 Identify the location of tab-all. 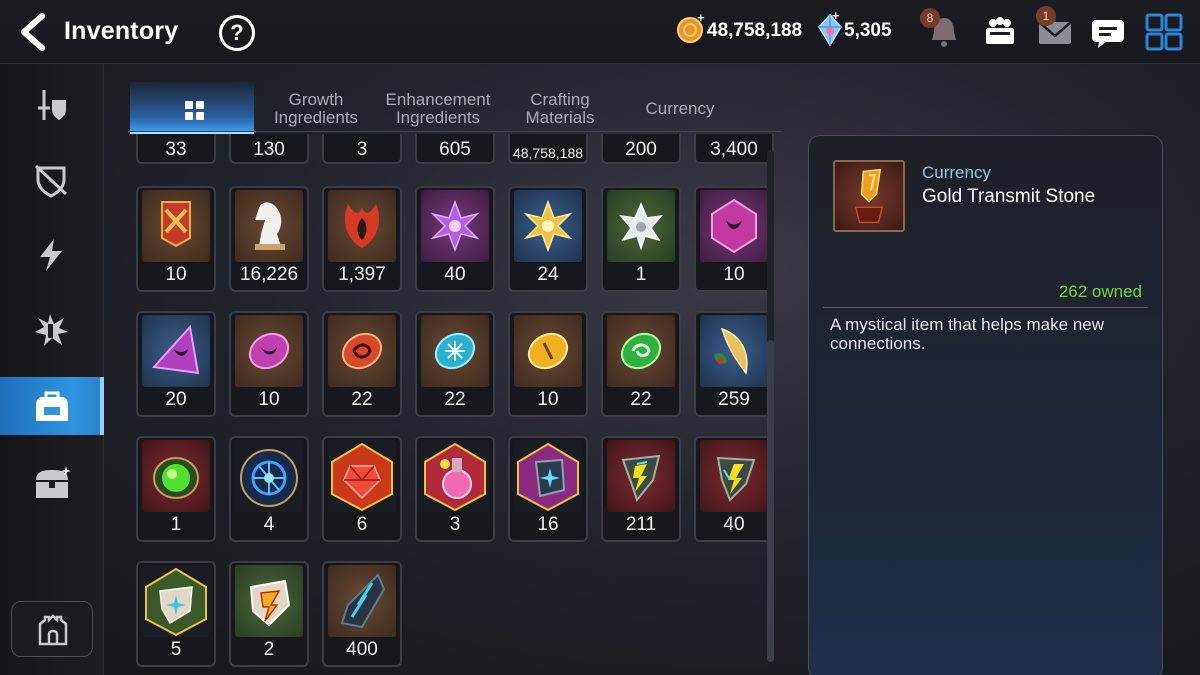
(192, 108).